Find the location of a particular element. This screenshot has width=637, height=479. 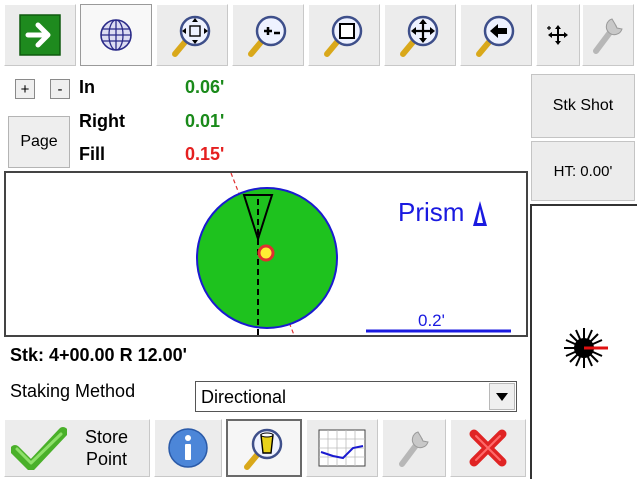

in-label: In is located at coordinates (87, 87).